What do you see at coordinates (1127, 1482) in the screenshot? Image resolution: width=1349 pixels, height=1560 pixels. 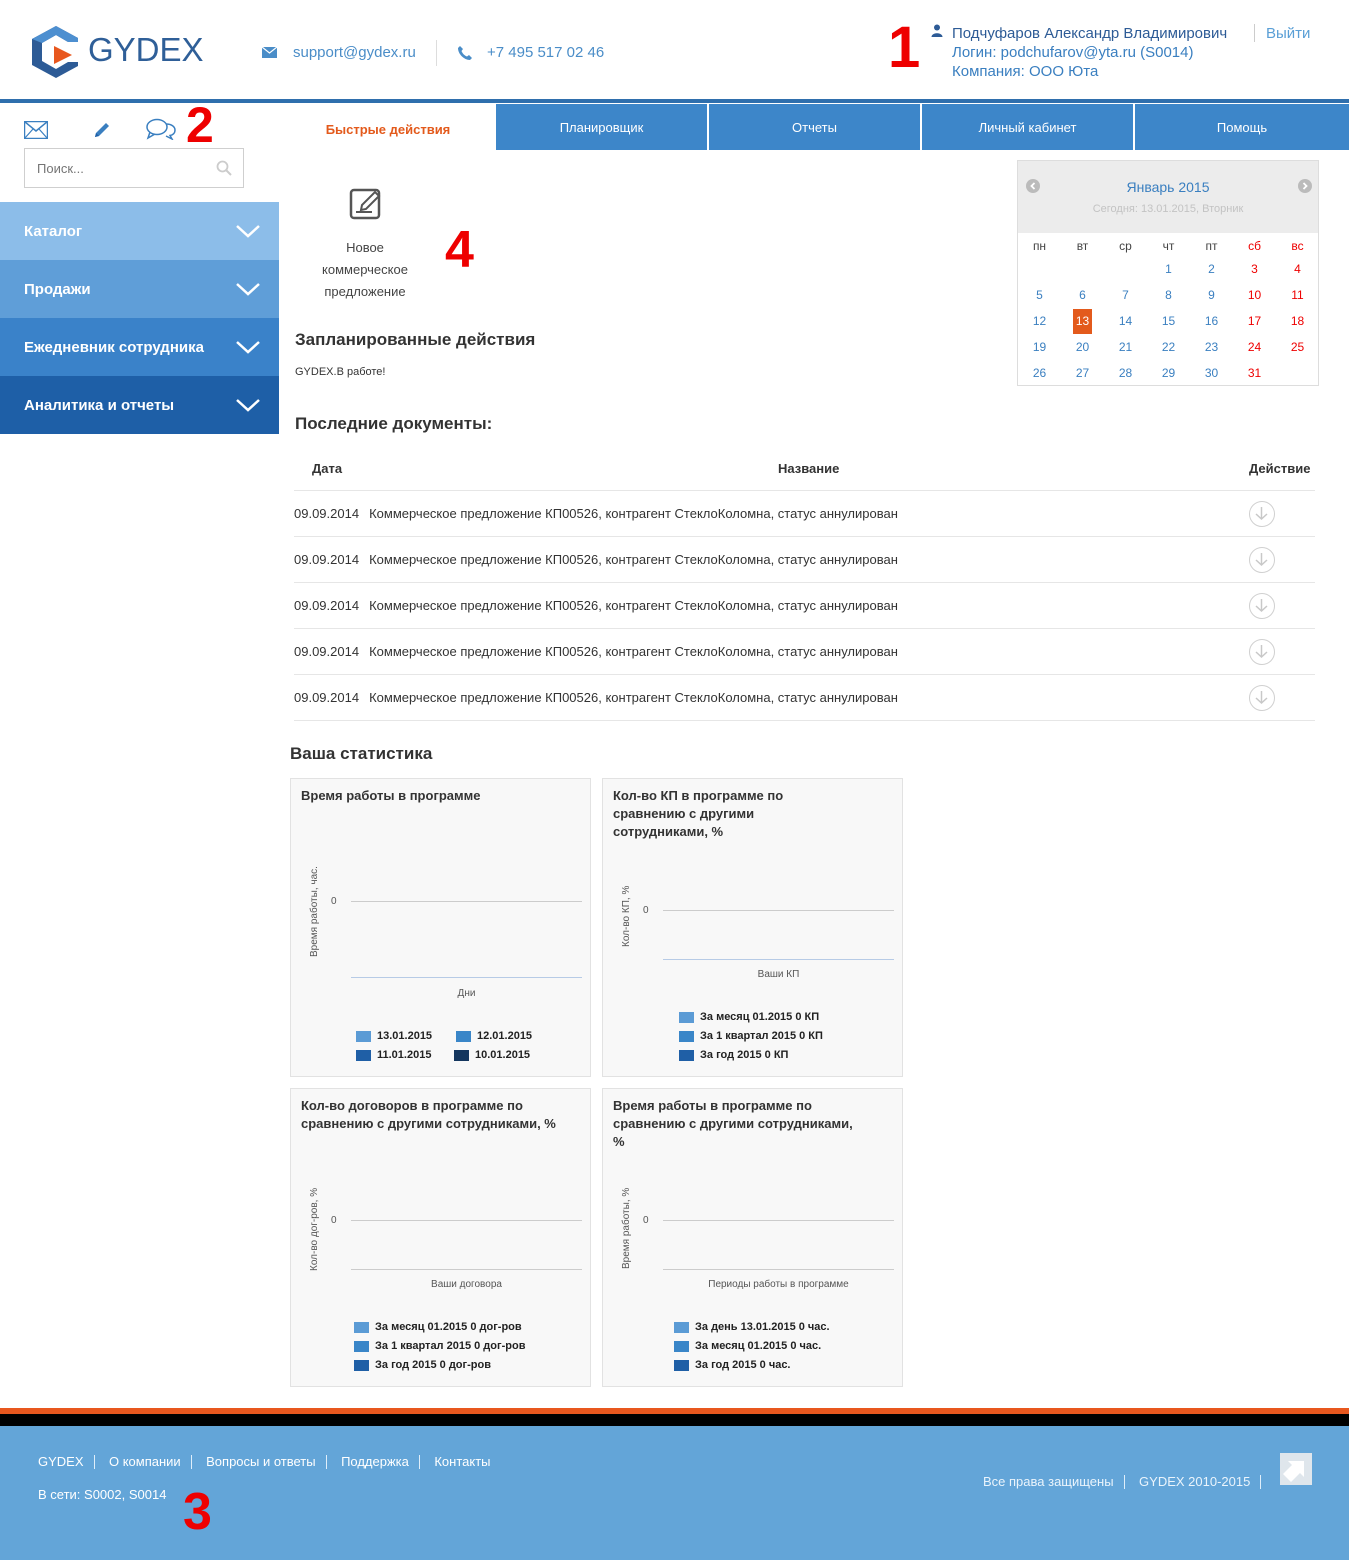 I see `footer-rights: Все права защищены GYDEX 2010-2015` at bounding box center [1127, 1482].